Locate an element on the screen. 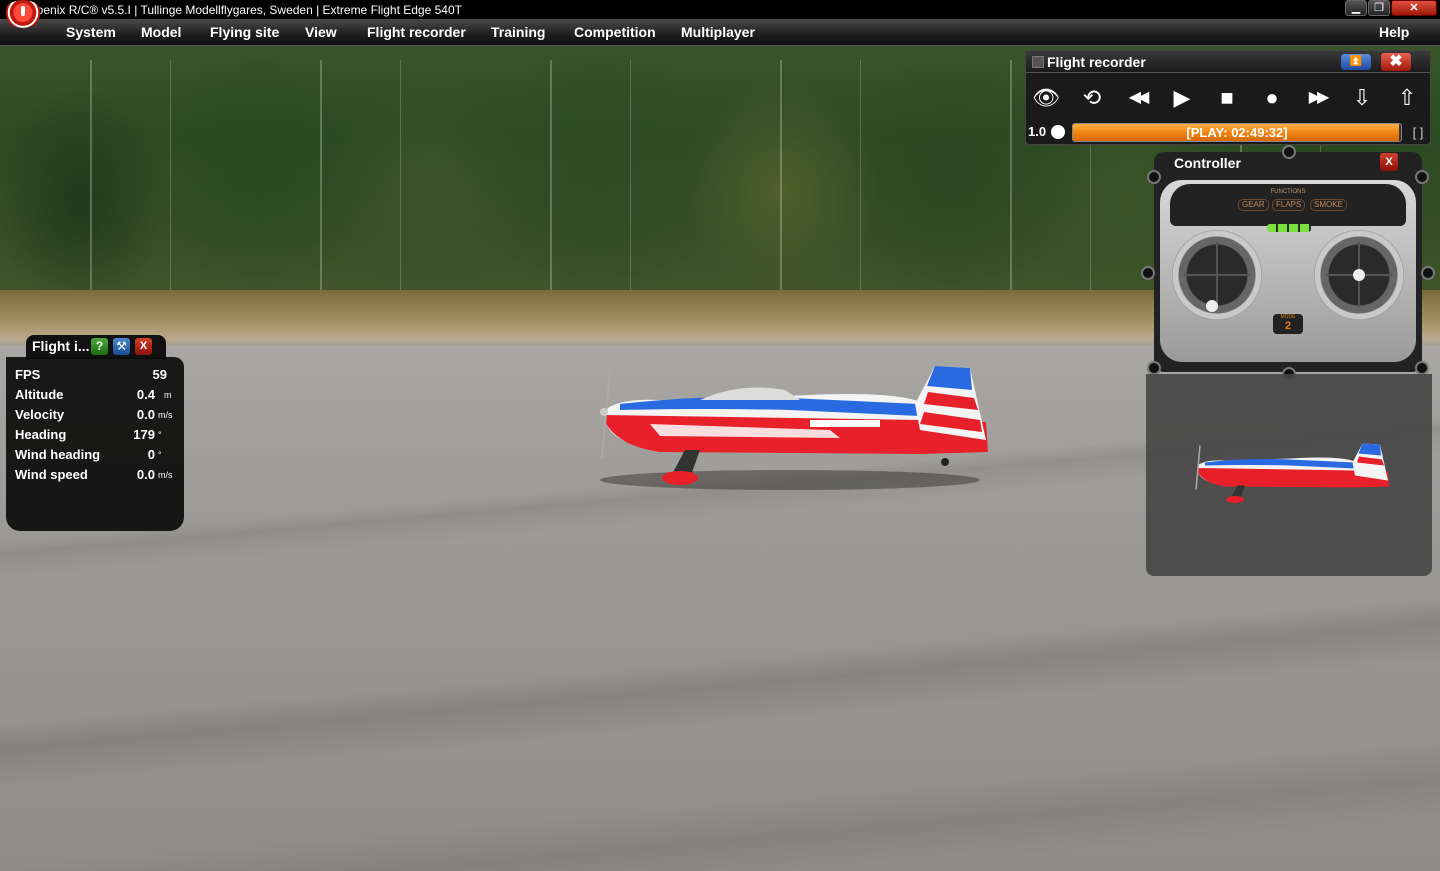 The image size is (1440, 871). info-label: Altitude is located at coordinates (39, 394).